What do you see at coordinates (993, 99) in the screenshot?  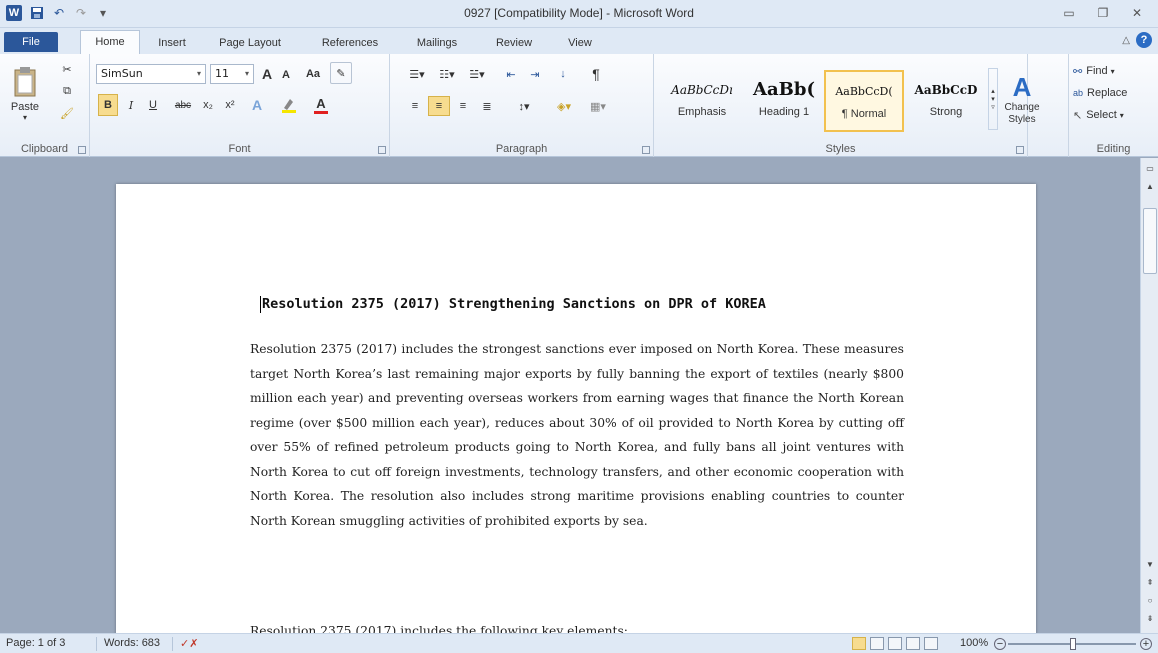 I see `styles-scroll-buttons: ▴ ▾ ▿` at bounding box center [993, 99].